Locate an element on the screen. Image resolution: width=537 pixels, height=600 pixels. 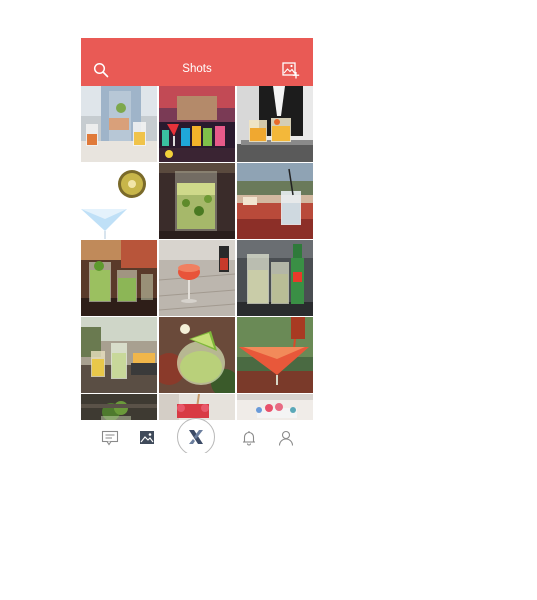
top-app-bar: Shots is located at coordinates (197, 62).